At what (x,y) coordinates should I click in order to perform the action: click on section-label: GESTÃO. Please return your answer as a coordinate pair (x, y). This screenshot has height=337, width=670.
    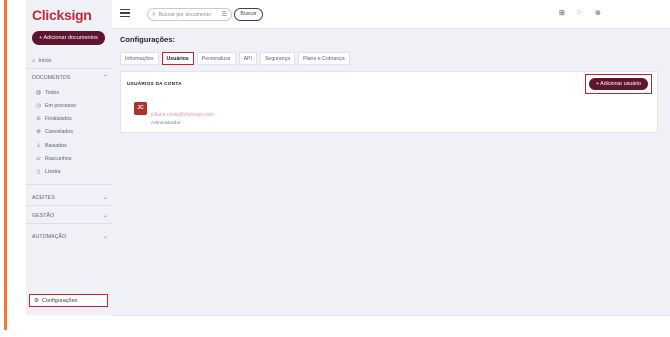
    Looking at the image, I should click on (43, 215).